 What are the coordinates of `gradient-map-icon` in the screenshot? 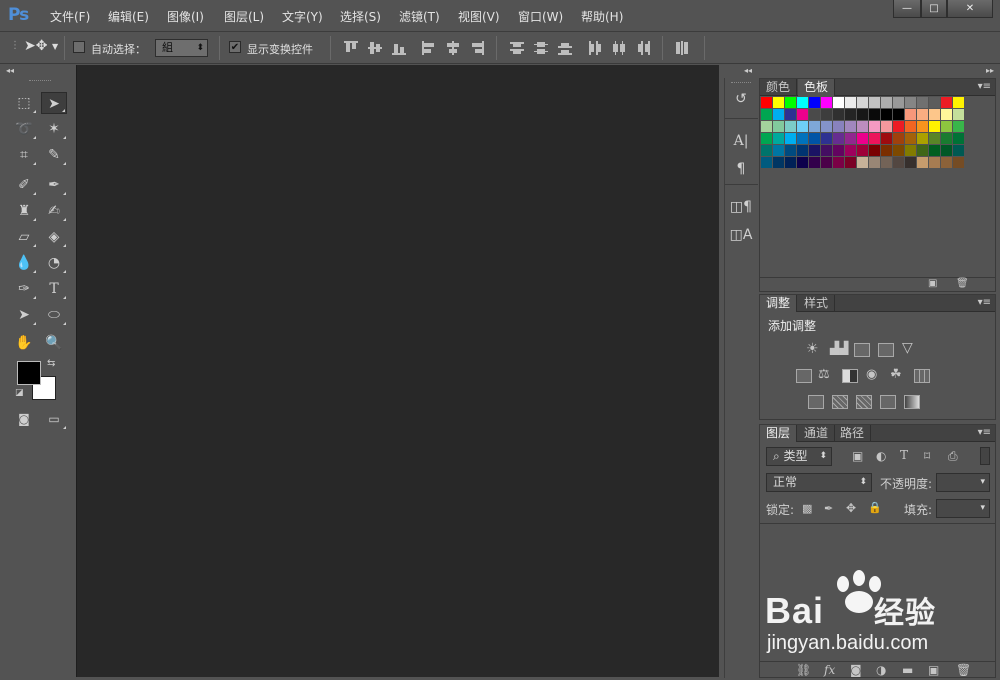 It's located at (912, 402).